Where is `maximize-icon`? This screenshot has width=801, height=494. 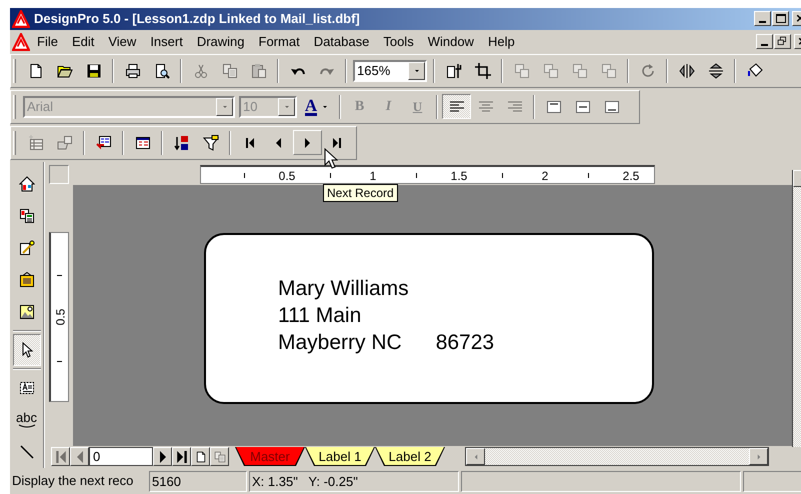 maximize-icon is located at coordinates (781, 19).